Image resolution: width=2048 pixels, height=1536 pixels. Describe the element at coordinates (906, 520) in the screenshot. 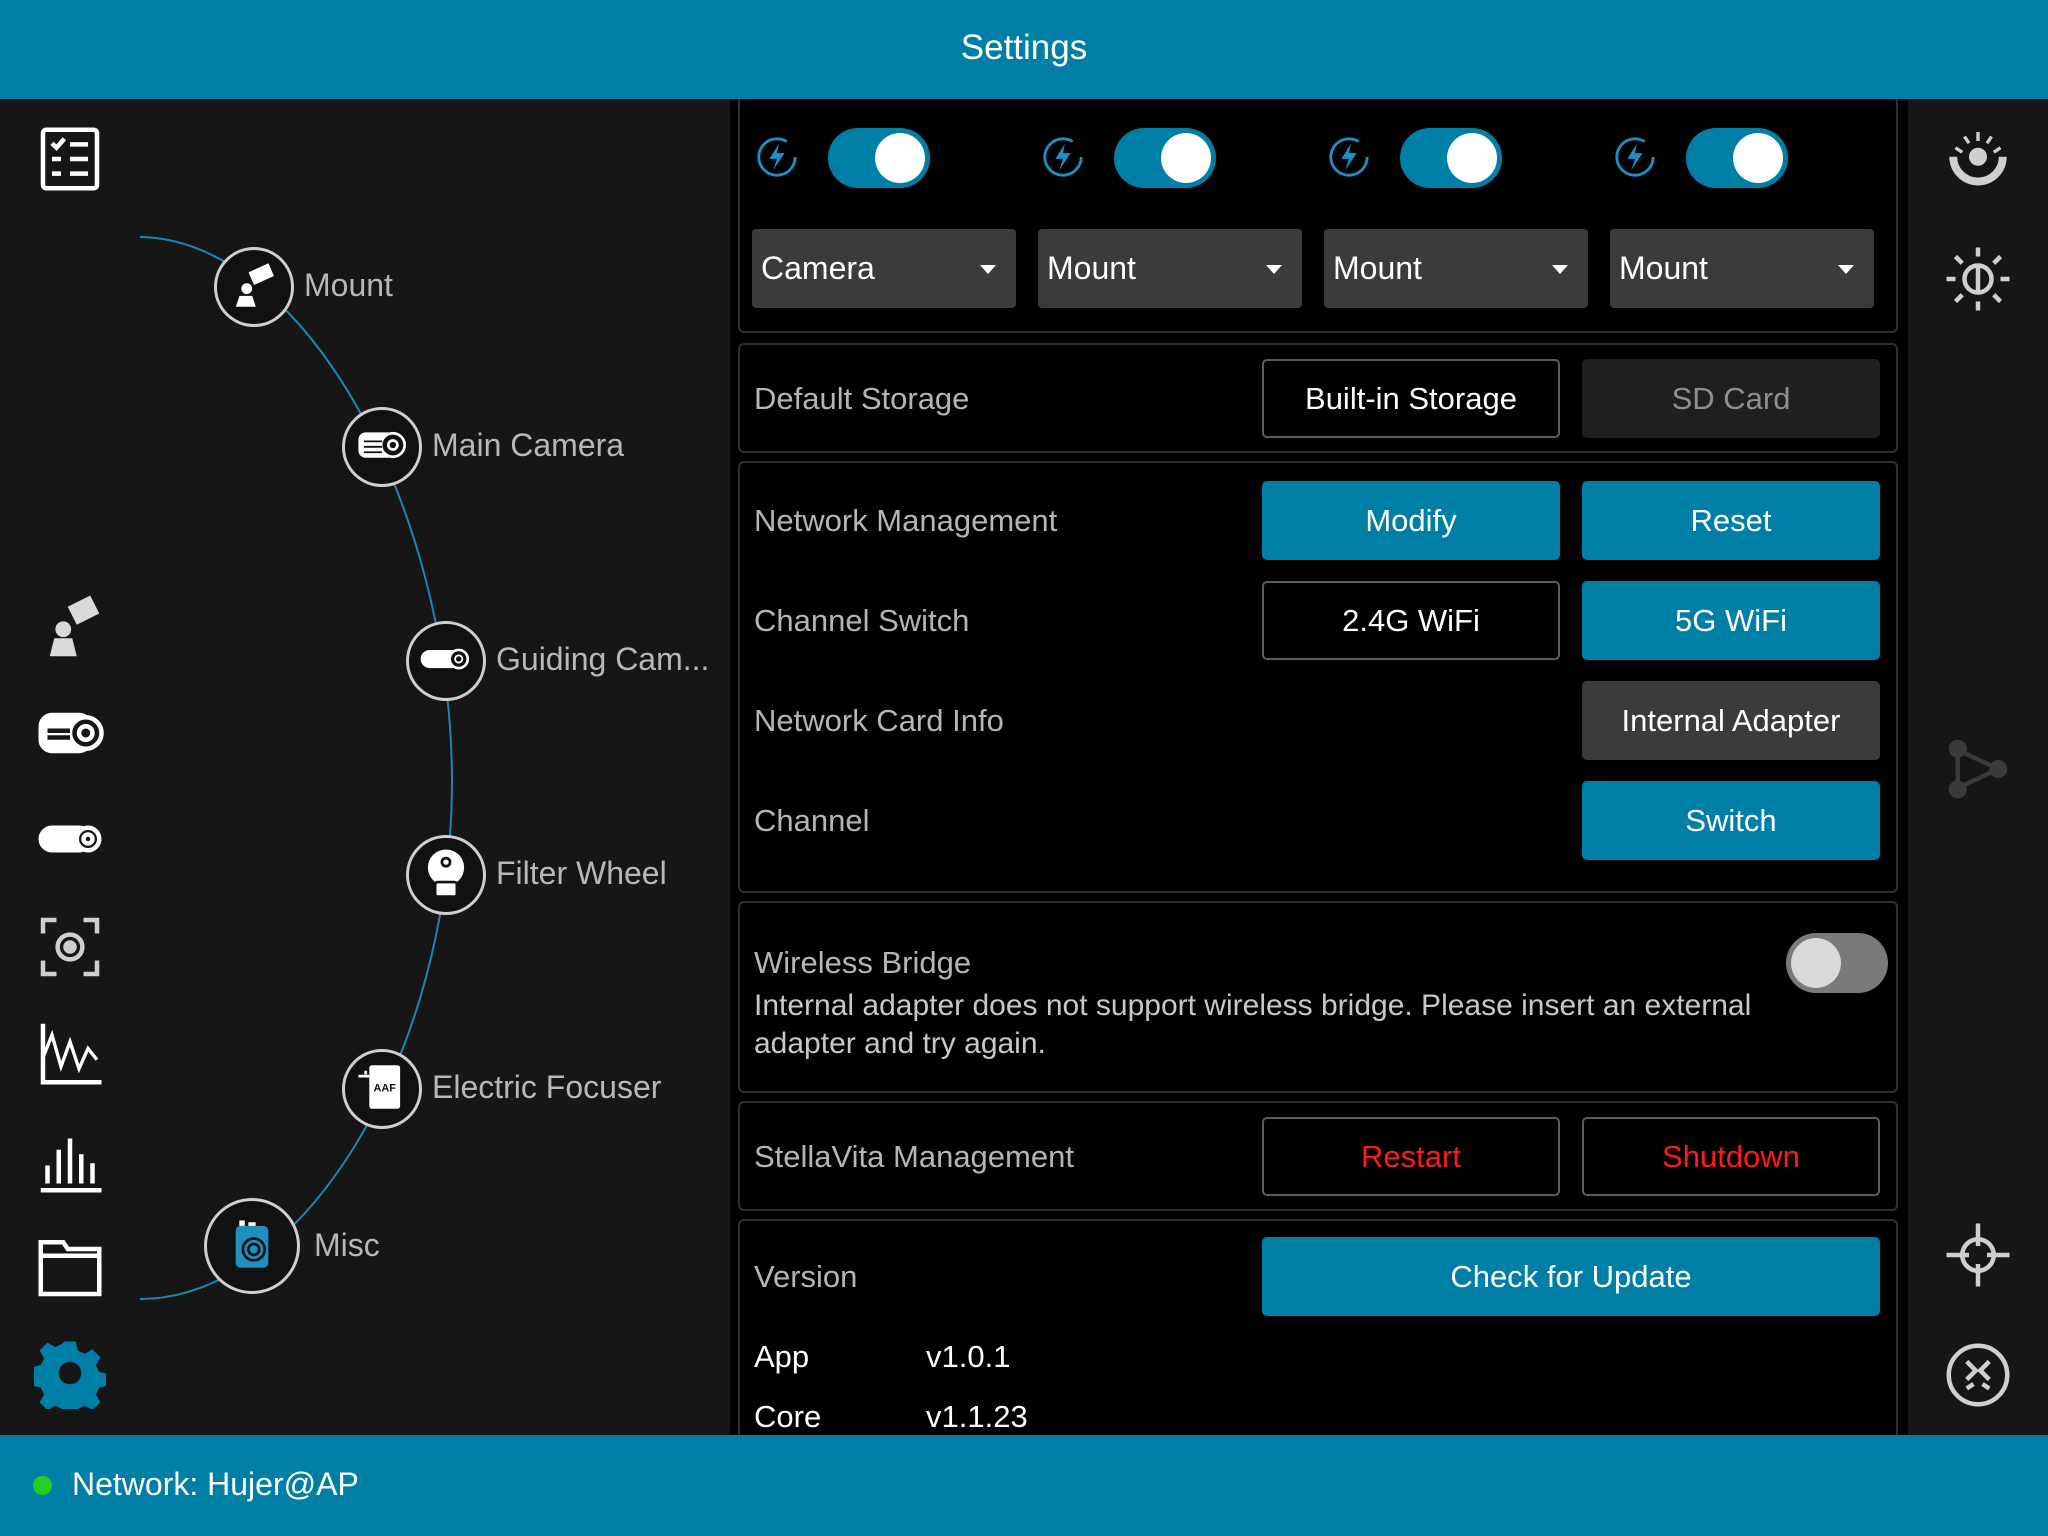

I see `network-management-label: Network Management` at that location.